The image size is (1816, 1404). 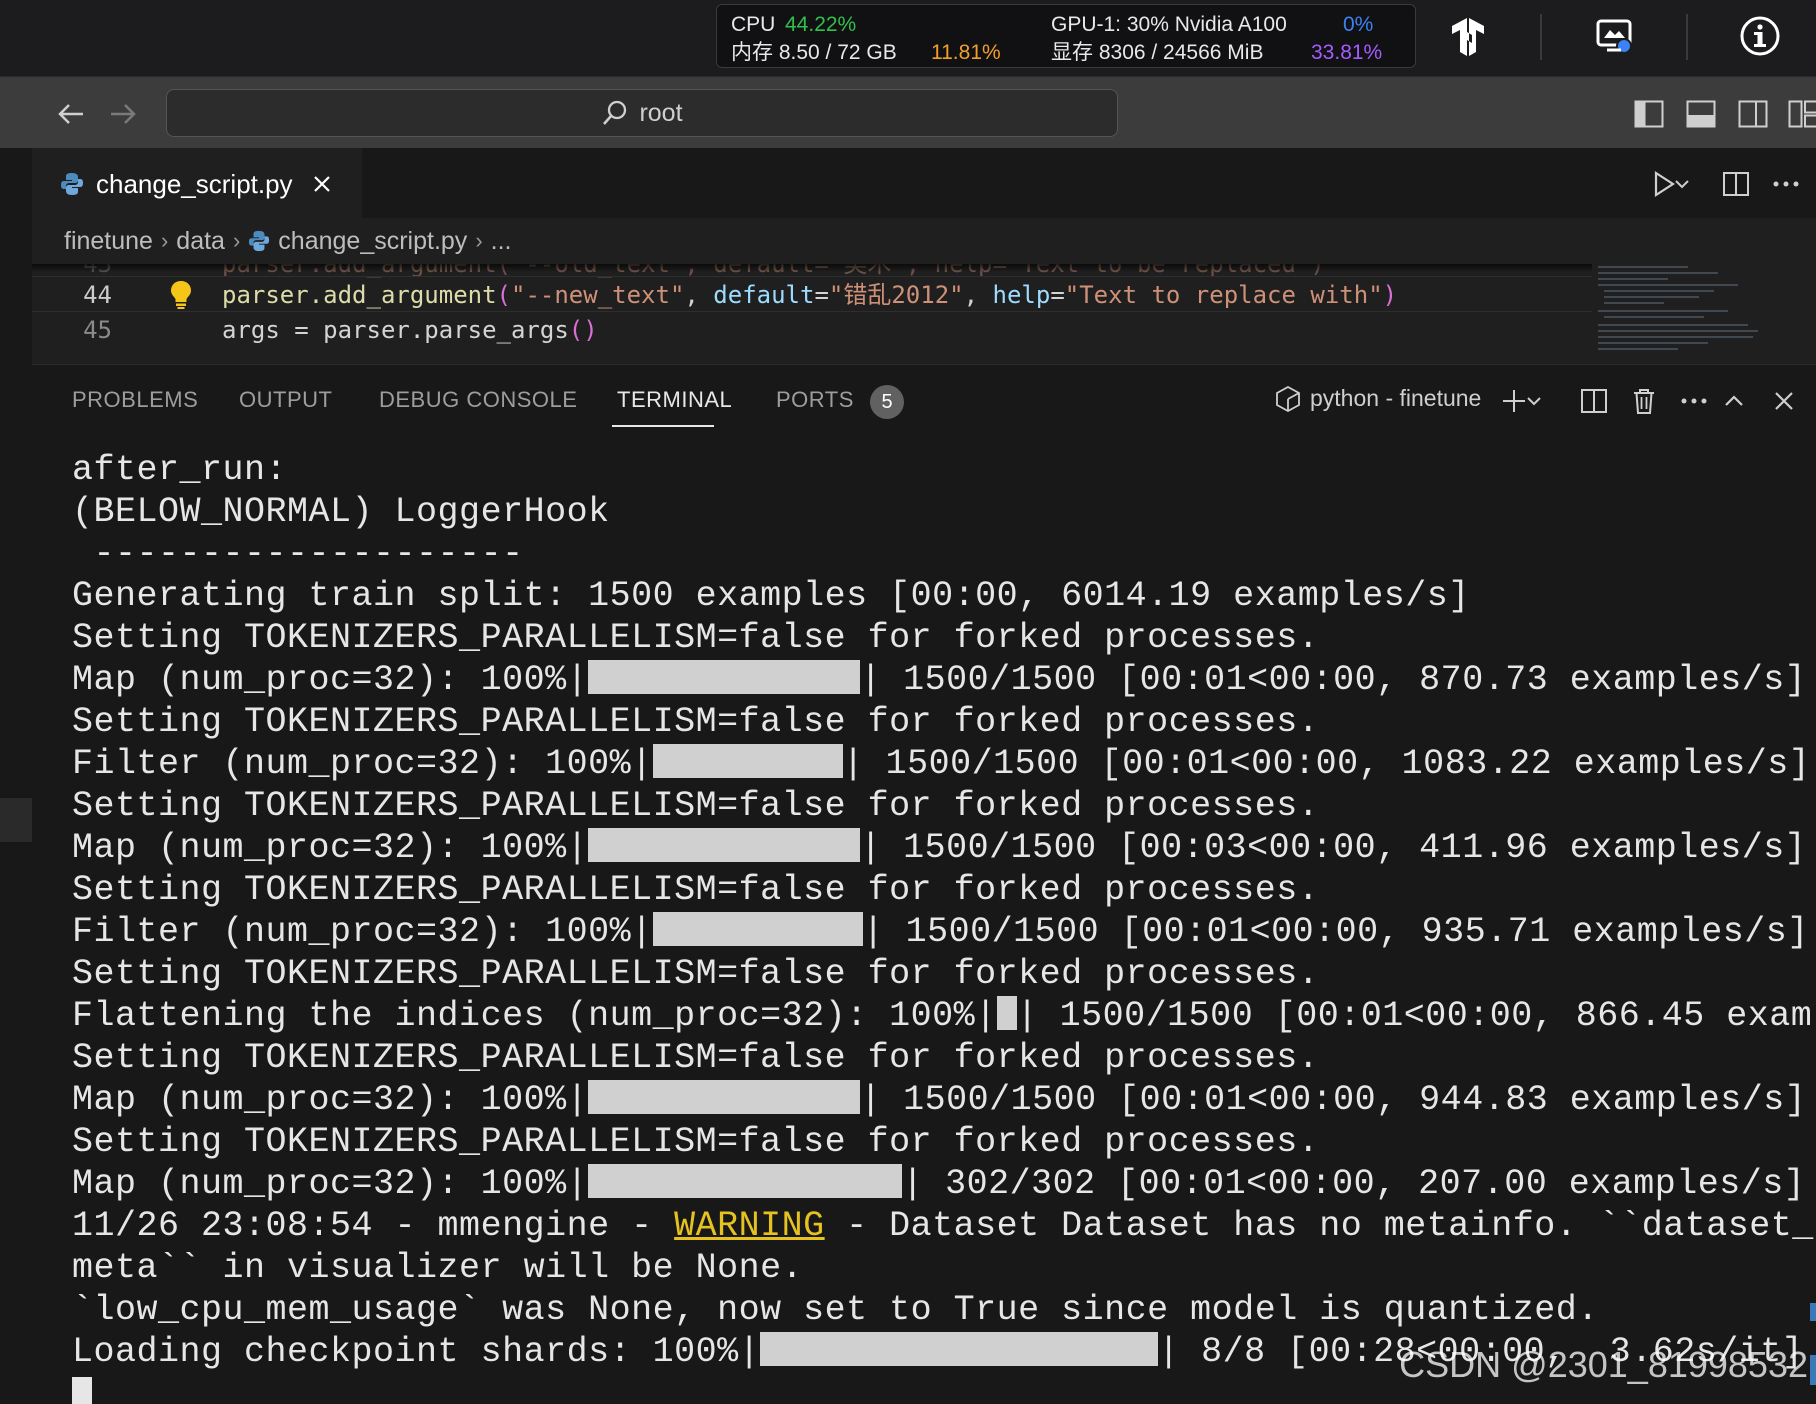 What do you see at coordinates (71, 114) in the screenshot?
I see `back-arrow-icon` at bounding box center [71, 114].